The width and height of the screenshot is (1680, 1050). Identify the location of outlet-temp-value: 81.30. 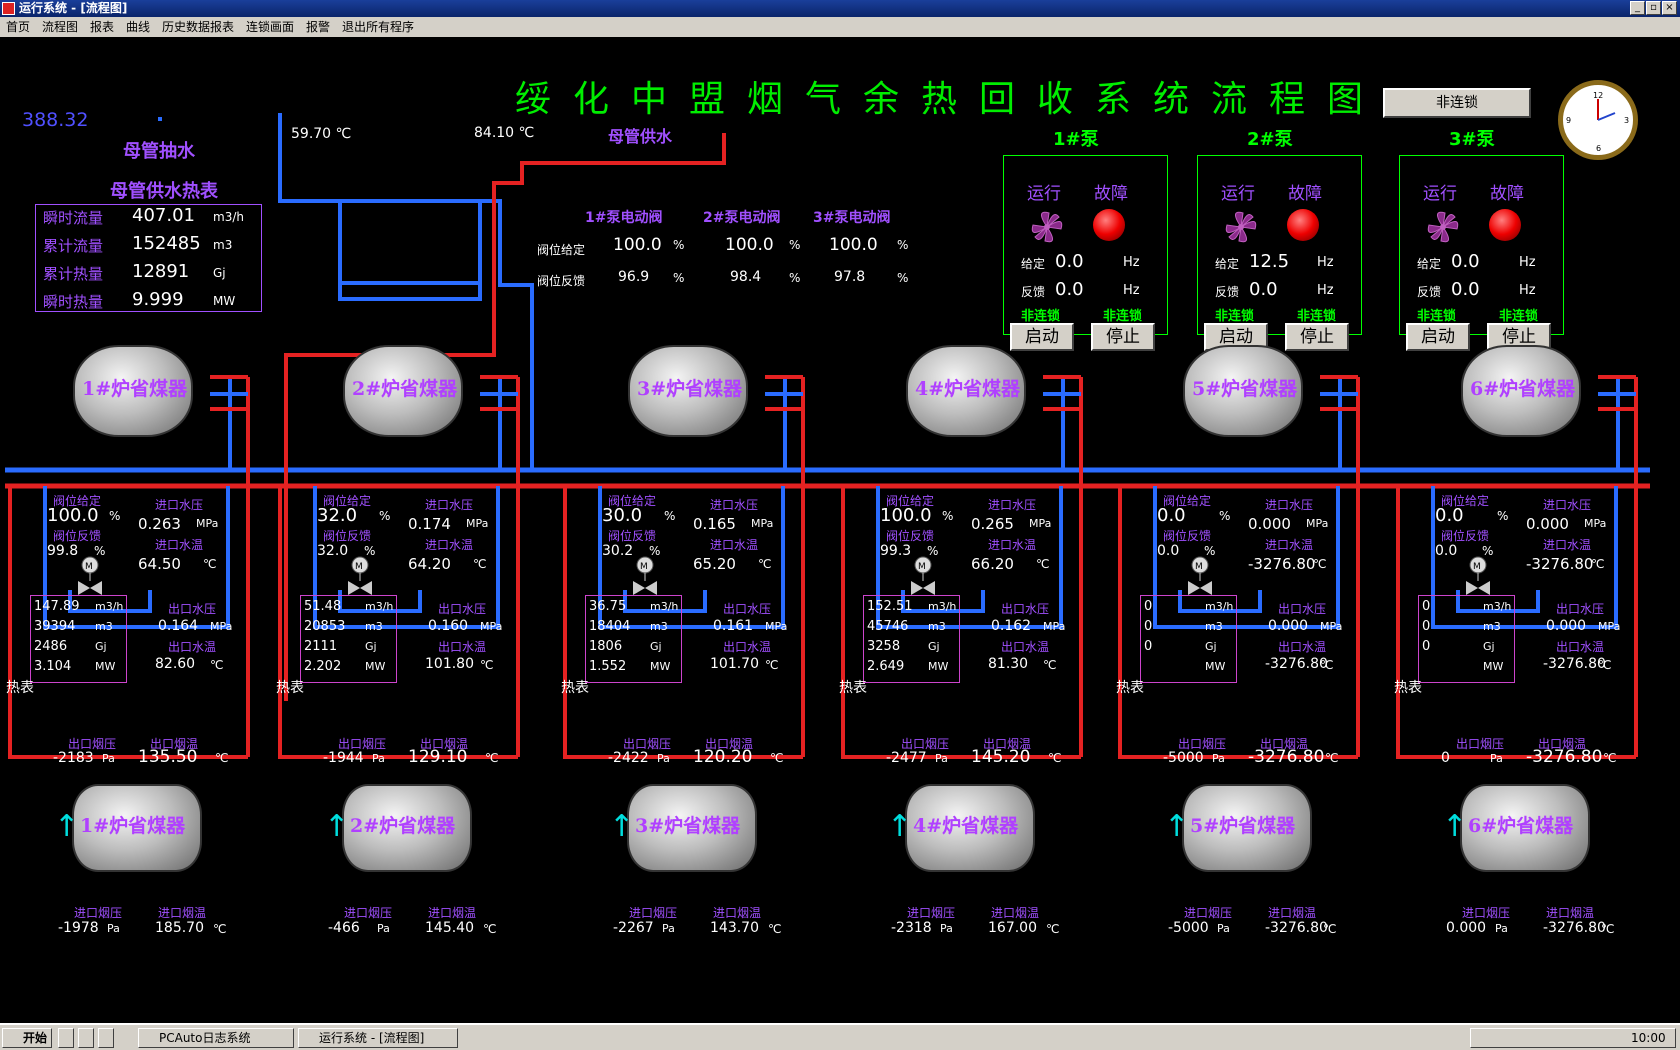
(1008, 664).